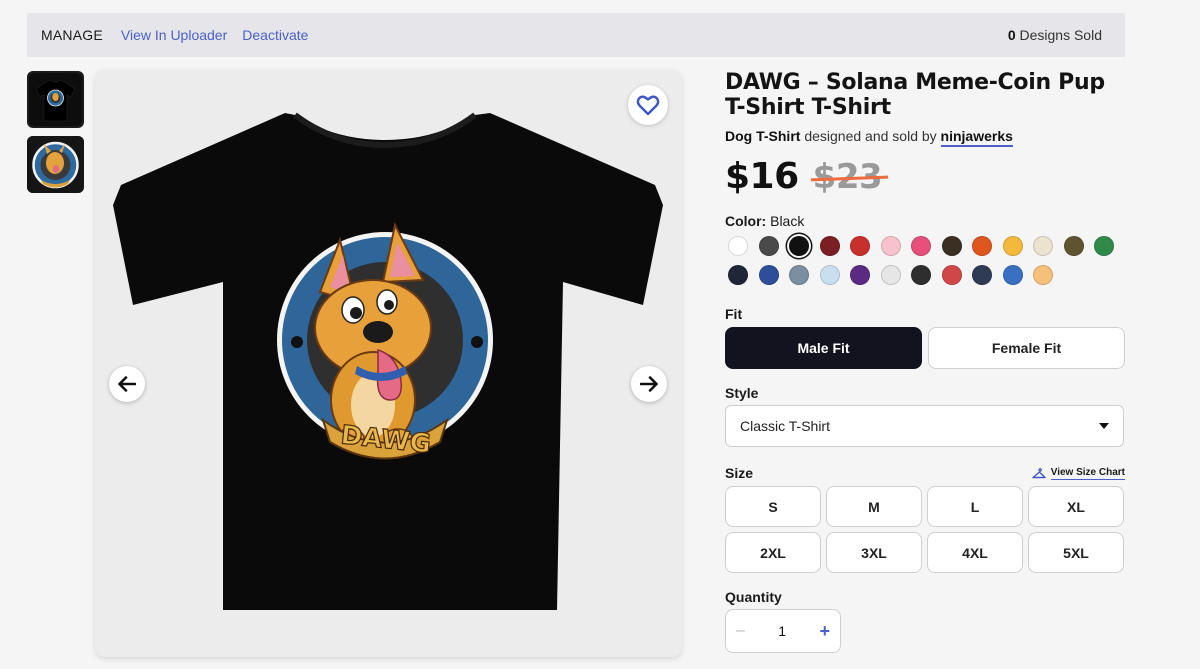 The width and height of the screenshot is (1200, 669). I want to click on size-button-3xl: 3XL, so click(874, 552).